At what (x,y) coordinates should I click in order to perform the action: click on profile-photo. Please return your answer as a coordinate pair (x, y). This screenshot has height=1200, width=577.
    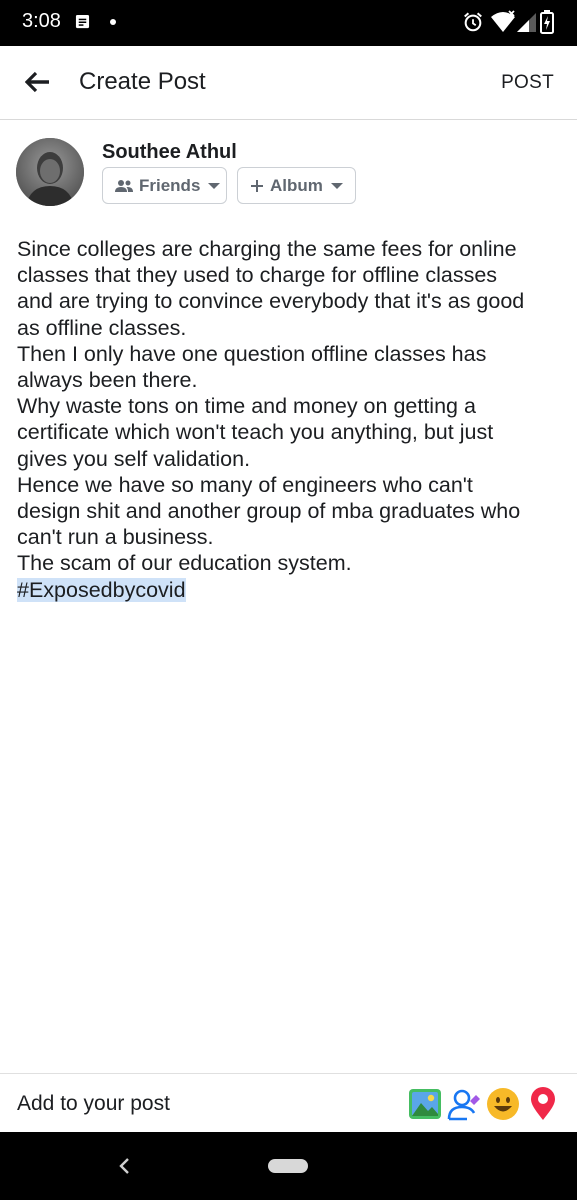
    Looking at the image, I should click on (50, 172).